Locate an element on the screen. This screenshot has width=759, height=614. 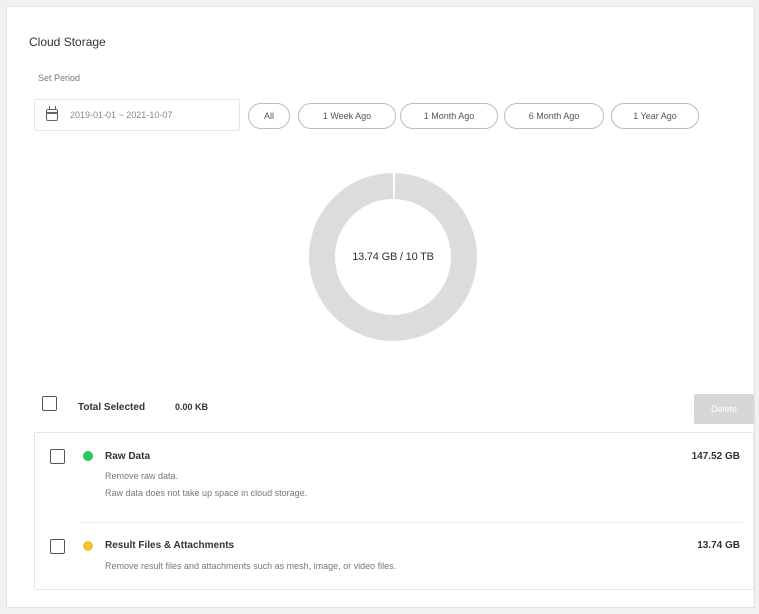
period-chip-all: All is located at coordinates (269, 116).